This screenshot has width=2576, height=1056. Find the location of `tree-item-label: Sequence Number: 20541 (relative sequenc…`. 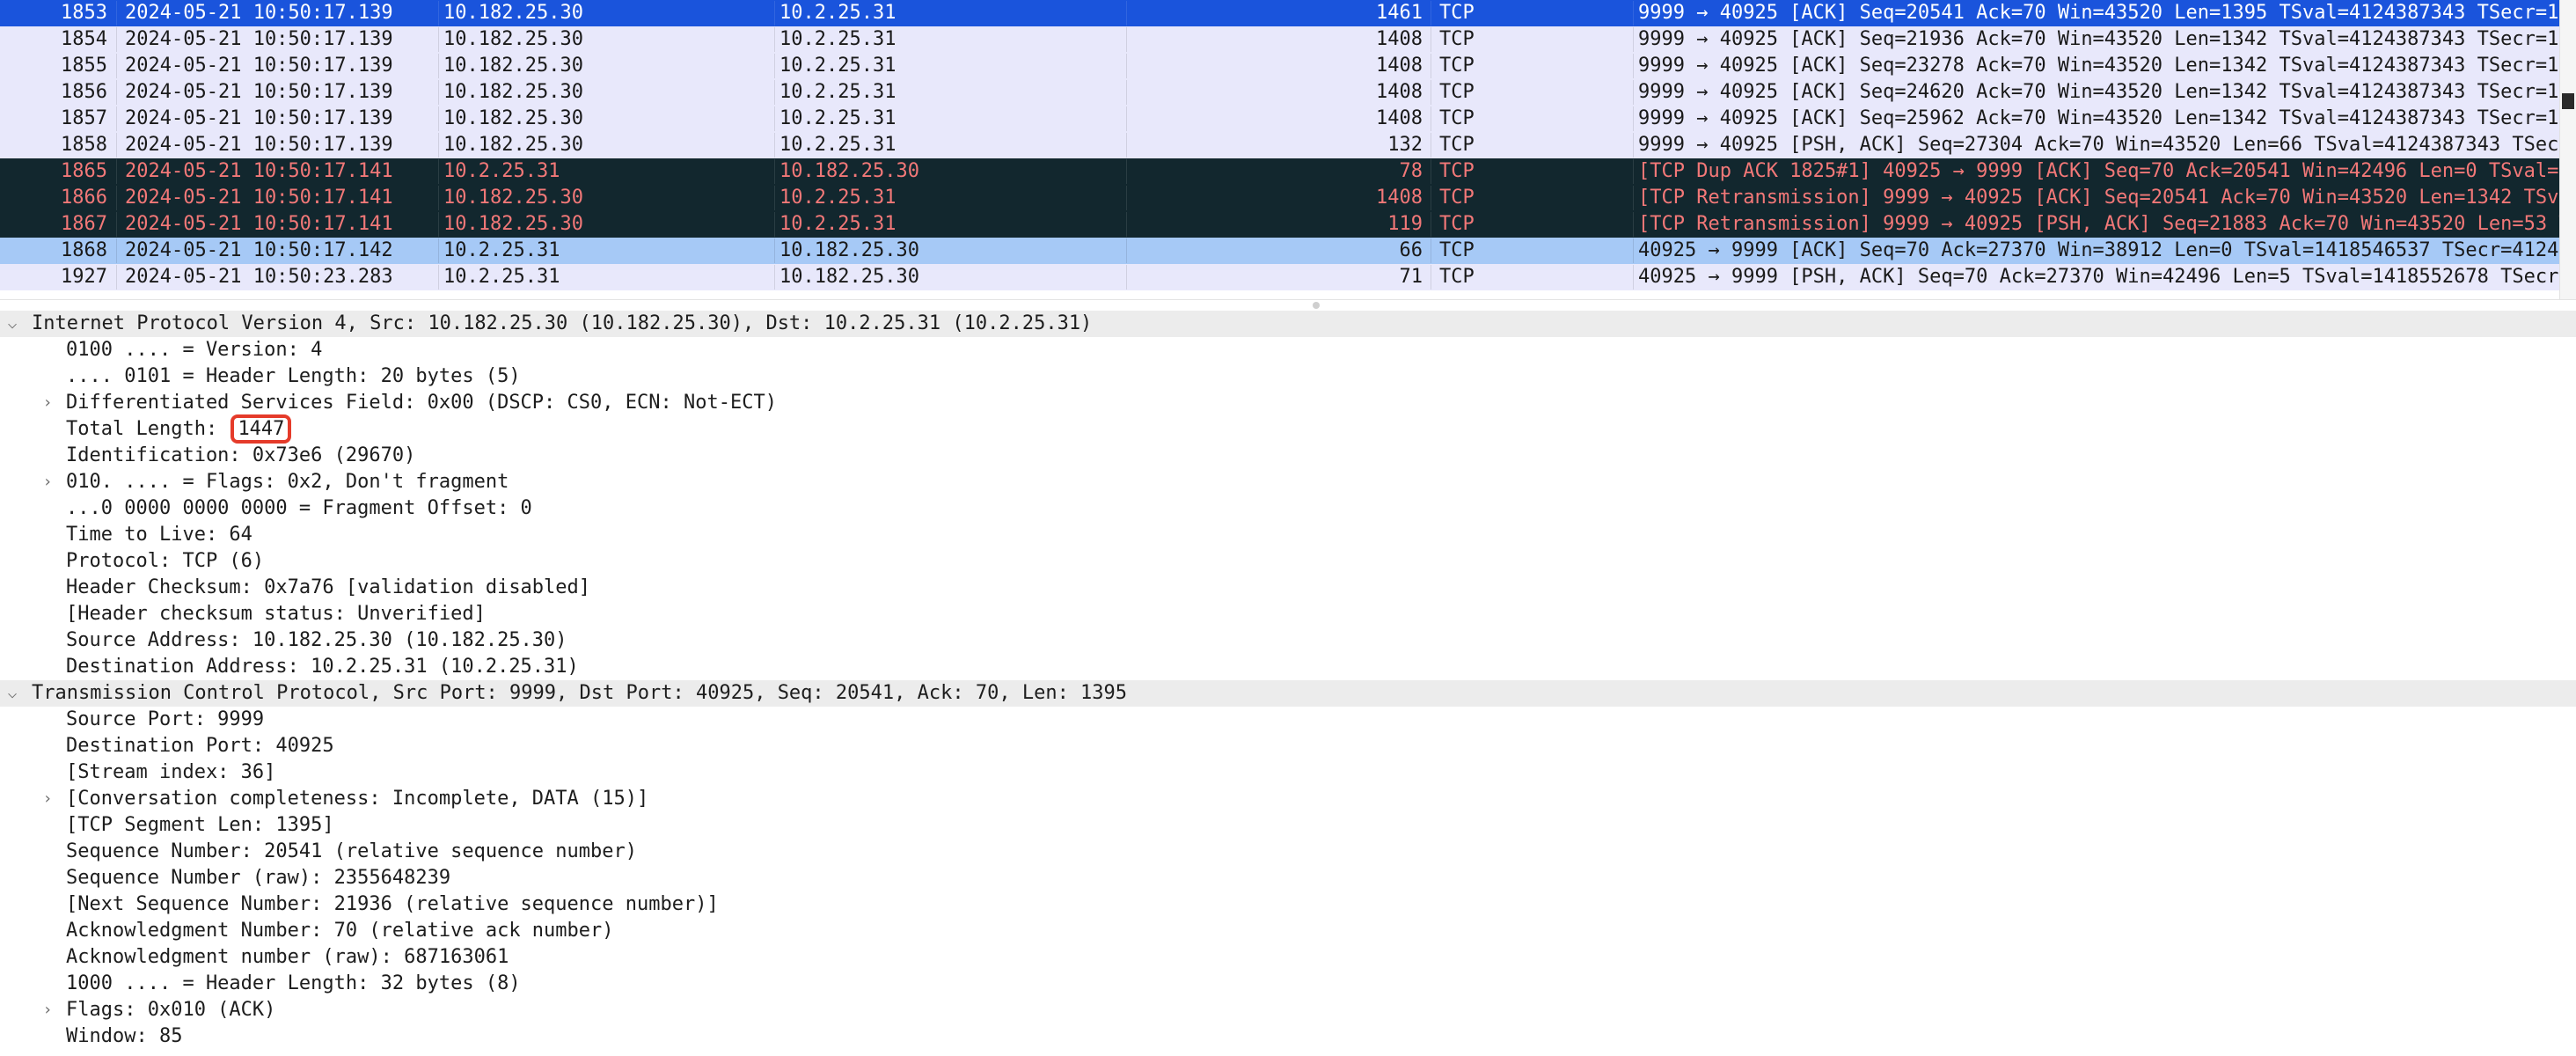

tree-item-label: Sequence Number: 20541 (relative sequenc… is located at coordinates (352, 851).